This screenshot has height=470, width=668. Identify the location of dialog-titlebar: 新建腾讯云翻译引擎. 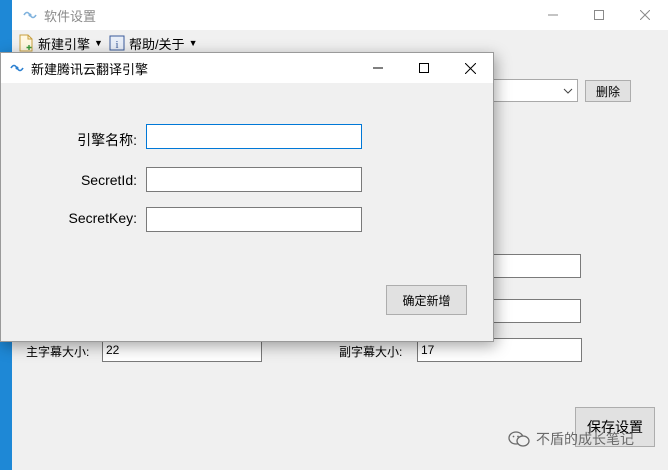
(247, 68).